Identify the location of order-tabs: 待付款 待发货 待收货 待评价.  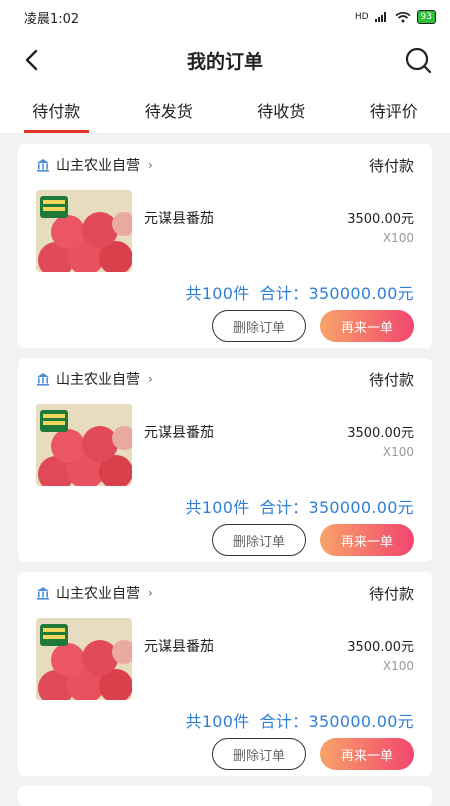
(225, 110).